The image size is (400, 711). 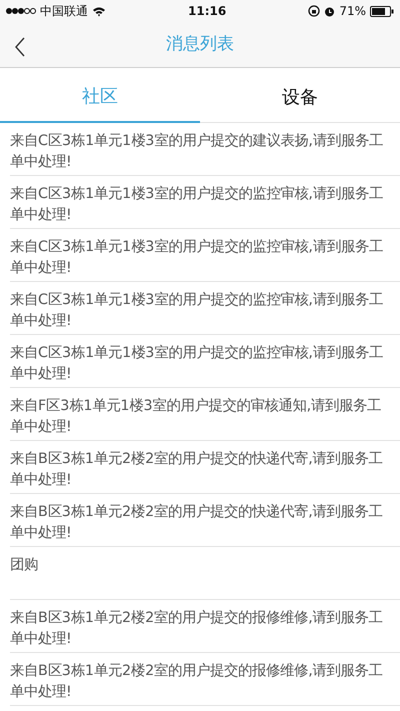 I want to click on rotation-lock-icon, so click(x=314, y=11).